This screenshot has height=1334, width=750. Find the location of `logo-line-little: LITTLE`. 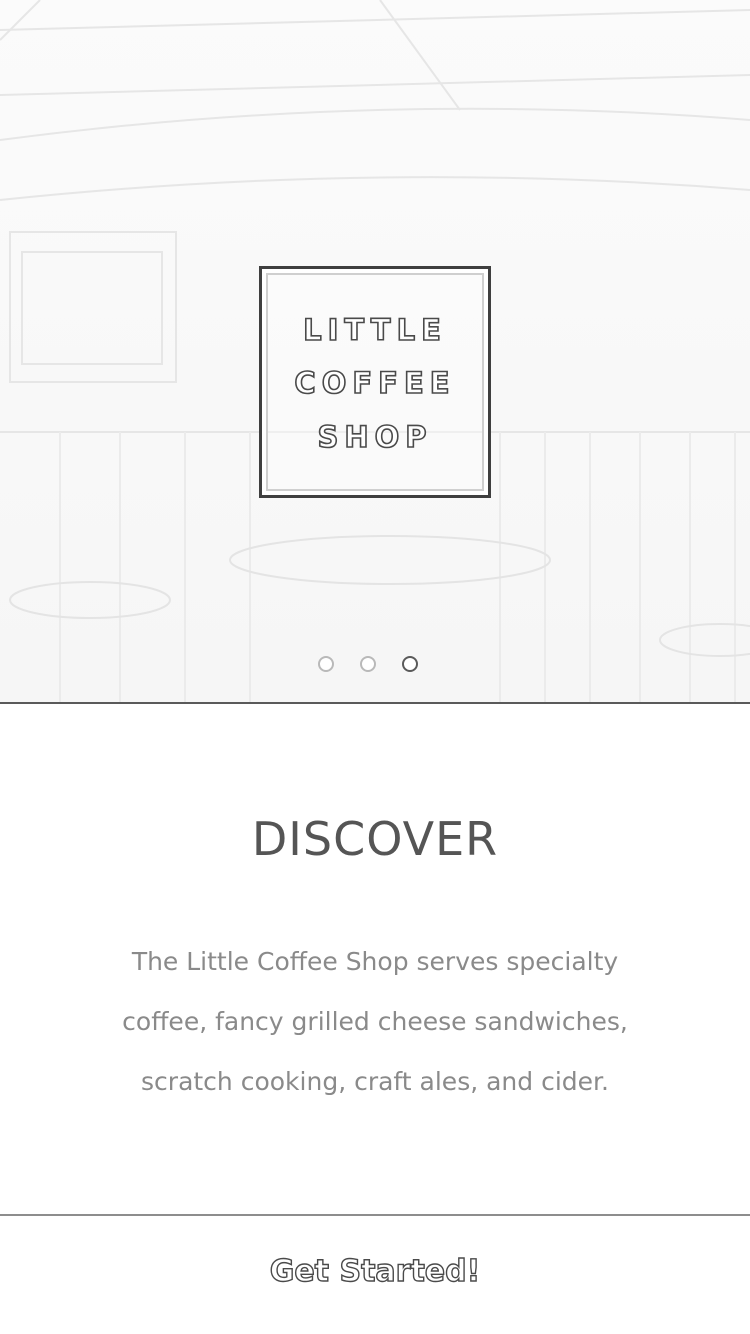

logo-line-little: LITTLE is located at coordinates (374, 330).